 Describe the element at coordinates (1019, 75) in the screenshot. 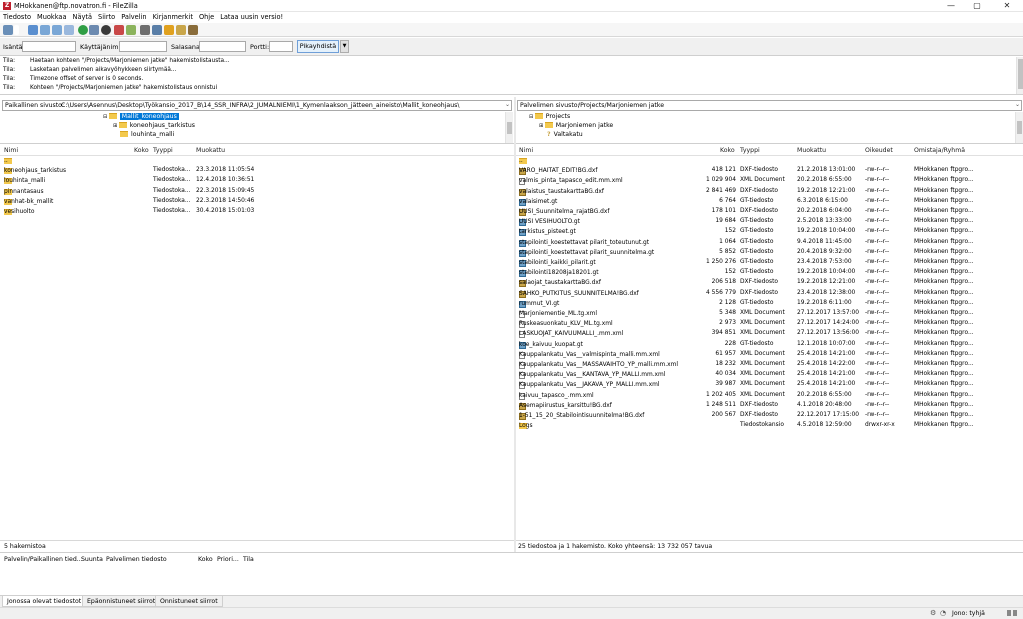

I see `log-scrollbar` at that location.